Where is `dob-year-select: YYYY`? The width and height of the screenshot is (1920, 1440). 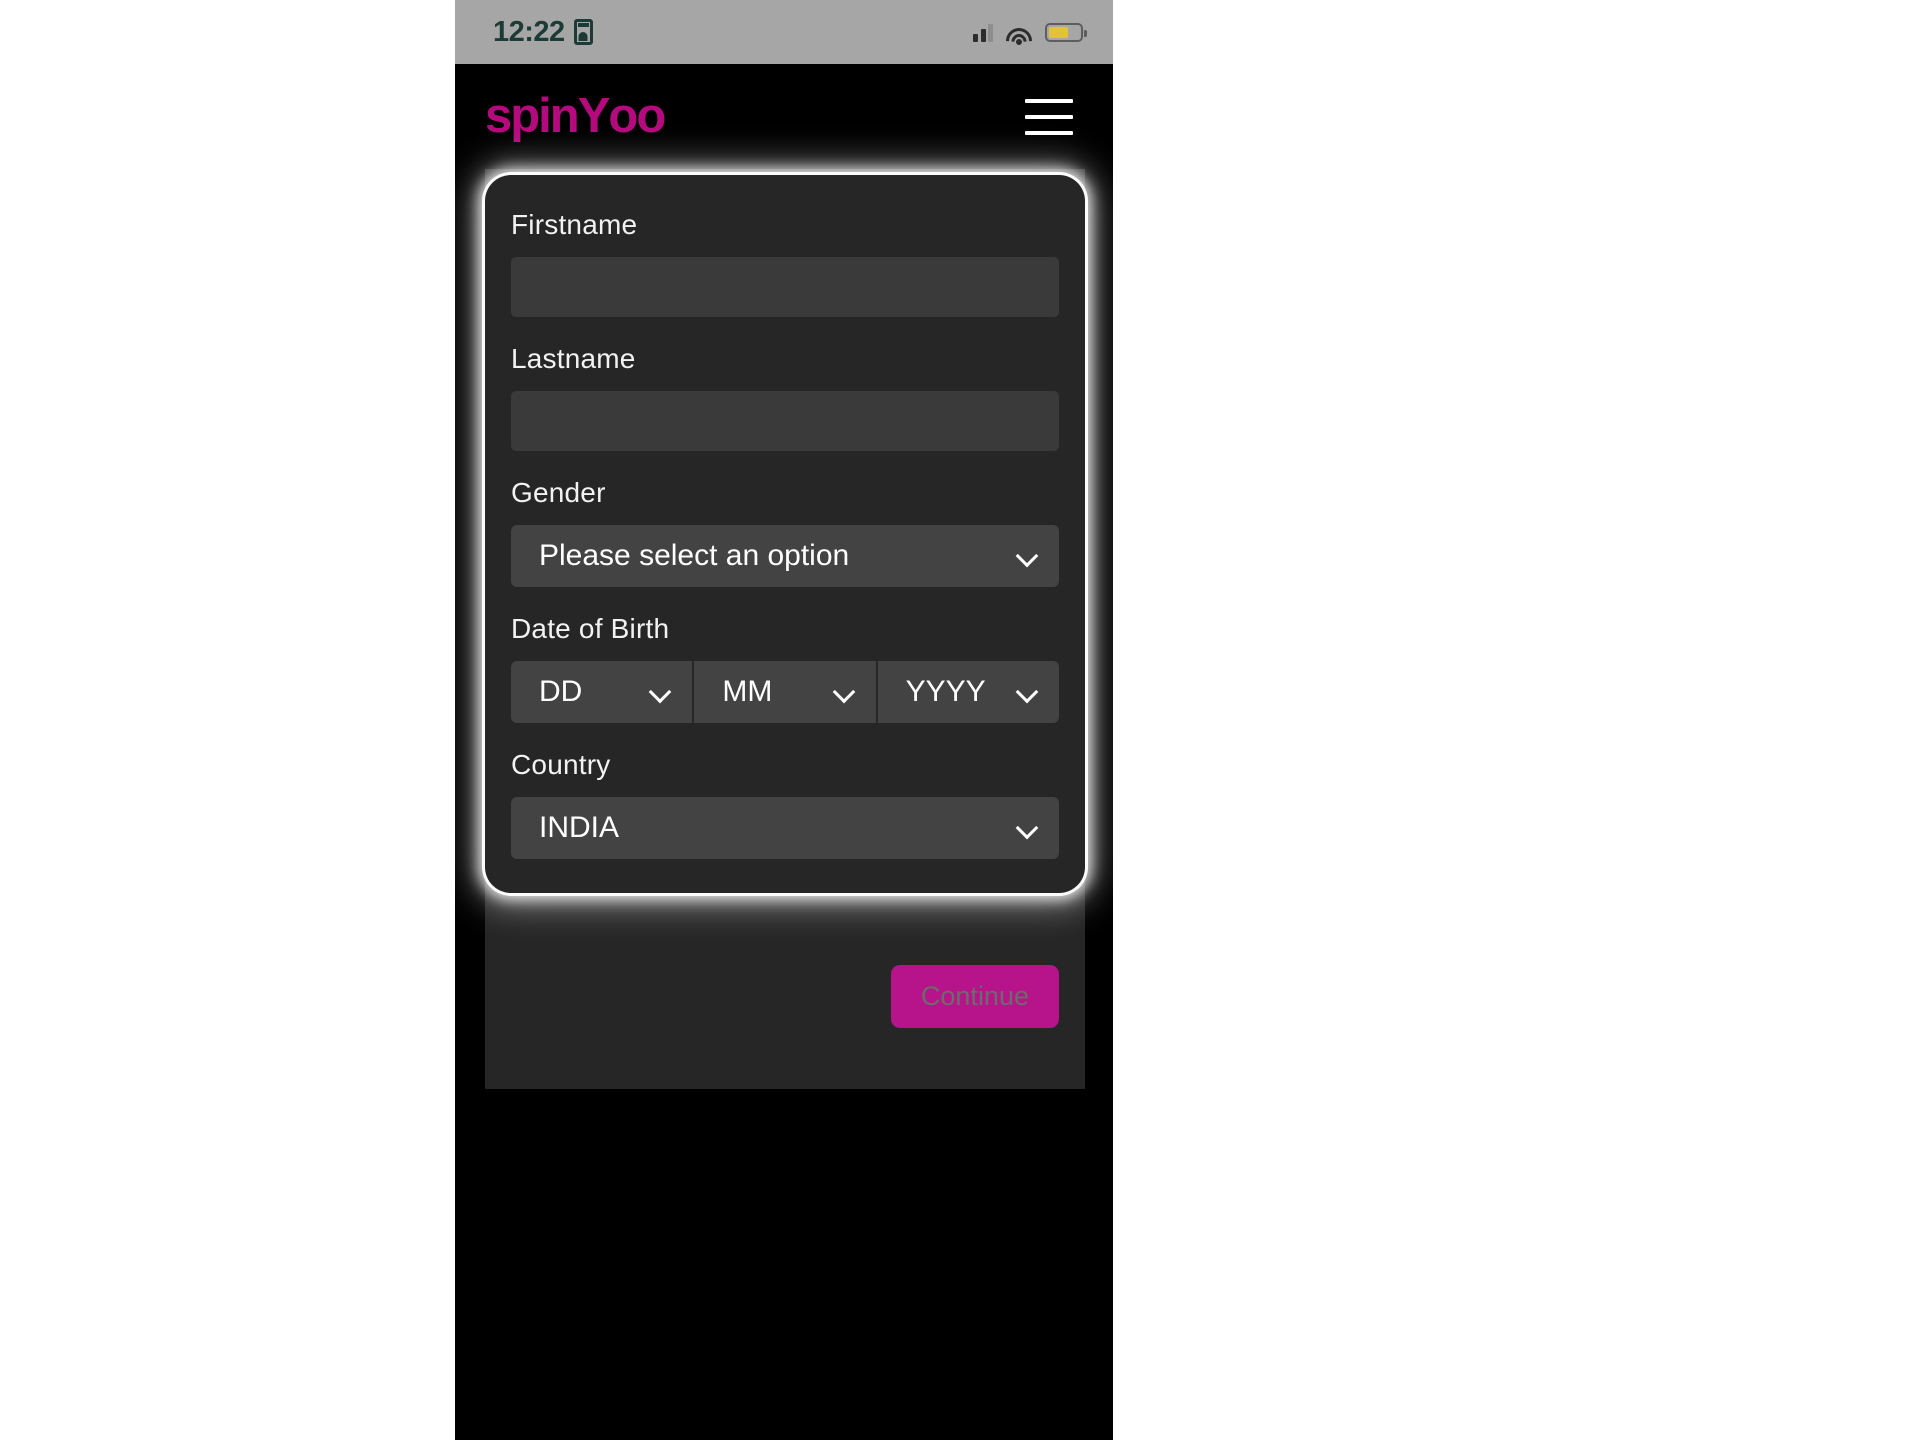 dob-year-select: YYYY is located at coordinates (968, 692).